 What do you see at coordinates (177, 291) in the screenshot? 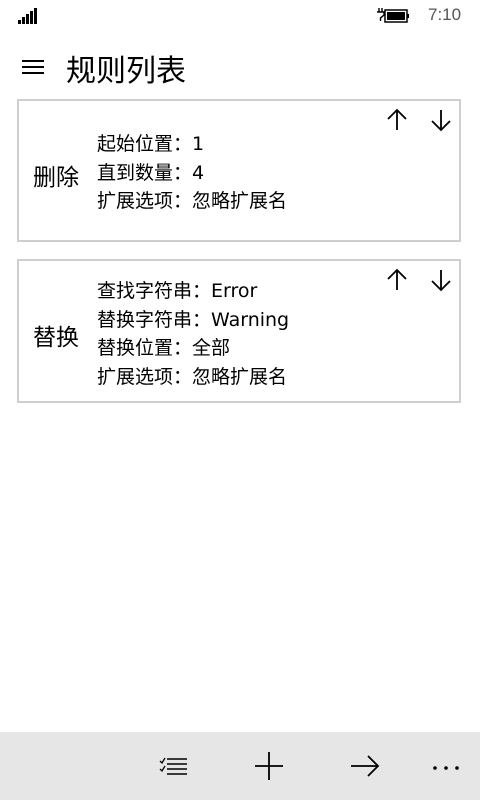
I see `rule-detail-line: 查找字符串：Error` at bounding box center [177, 291].